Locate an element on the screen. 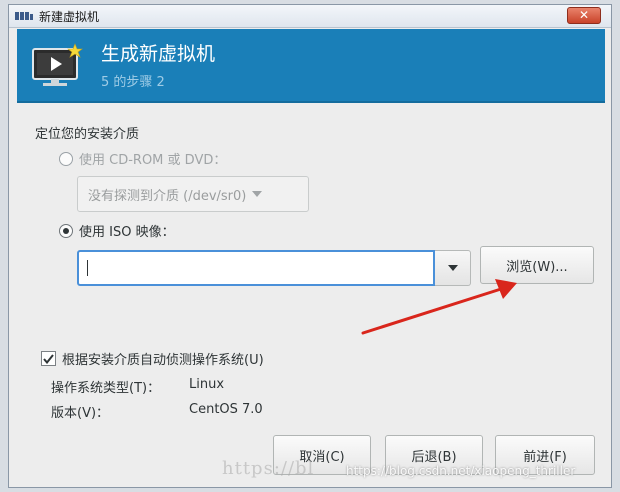 This screenshot has height=492, width=620. forward-button-label: 前进(F) is located at coordinates (545, 457).